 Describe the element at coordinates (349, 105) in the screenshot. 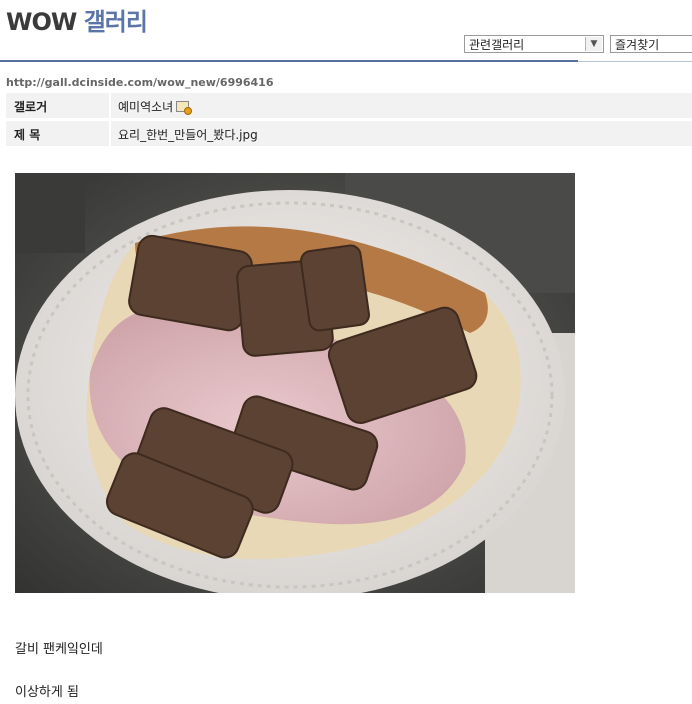

I see `writer-row: 갤로거 예미역소녀` at that location.